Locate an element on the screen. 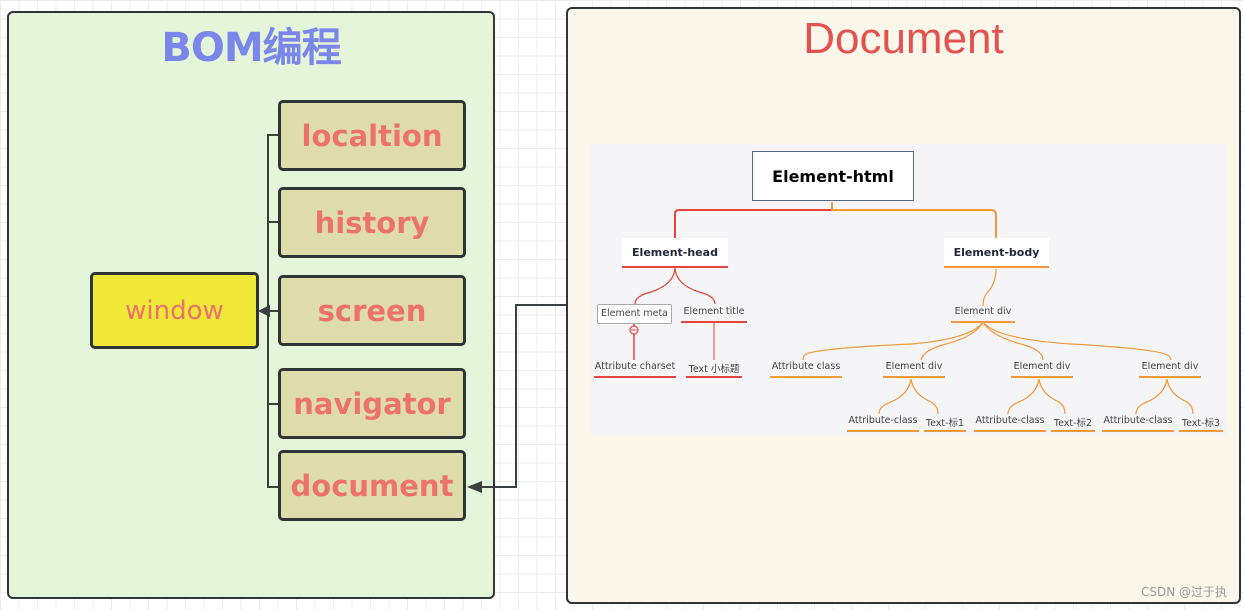  node-element-meta: Element meta is located at coordinates (634, 314).